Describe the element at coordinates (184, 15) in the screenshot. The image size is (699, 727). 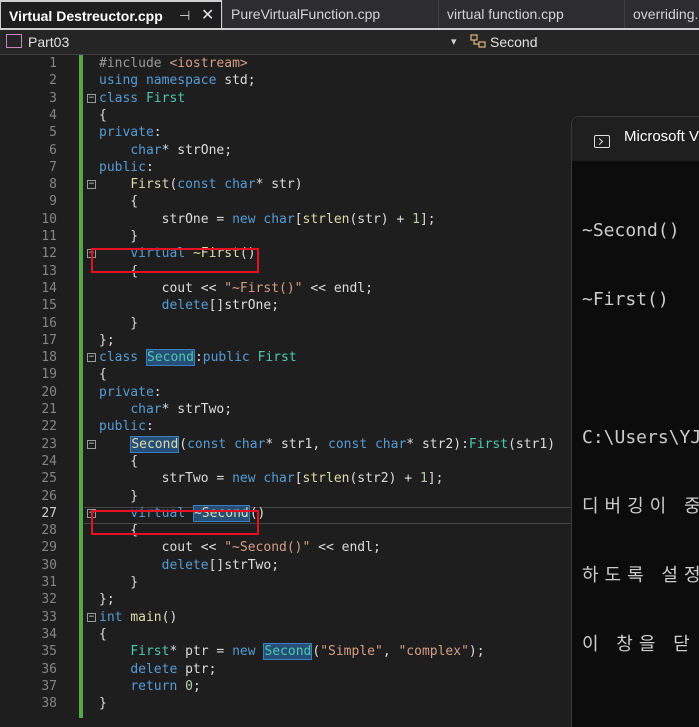
I see `pin-icon: ⊣` at that location.